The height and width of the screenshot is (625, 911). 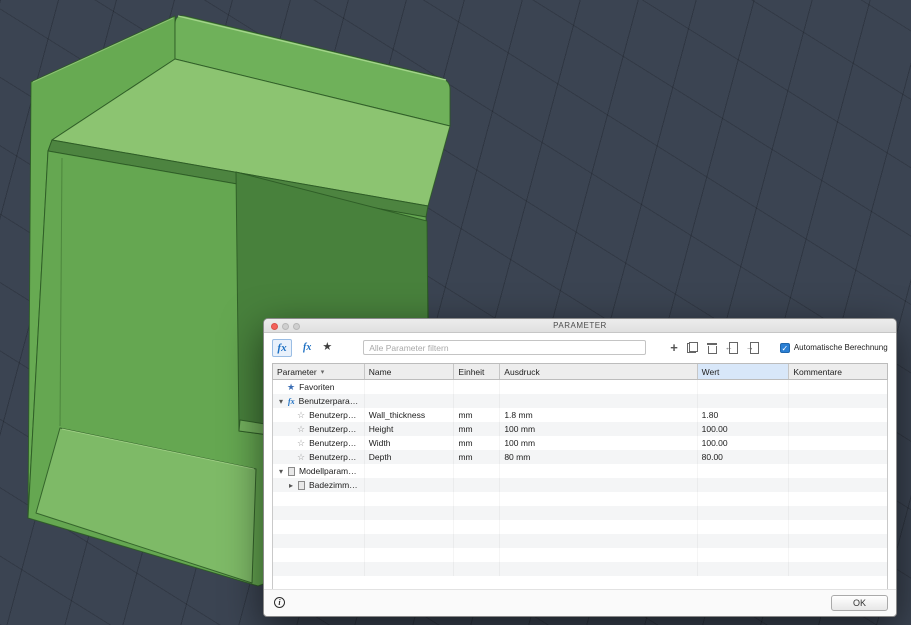 I want to click on dialog-footer: i OK, so click(x=580, y=602).